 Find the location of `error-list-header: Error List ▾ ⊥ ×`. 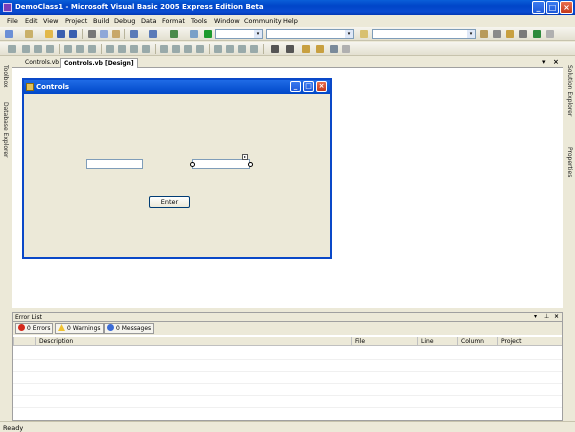

error-list-header: Error List ▾ ⊥ × is located at coordinates (287, 317).